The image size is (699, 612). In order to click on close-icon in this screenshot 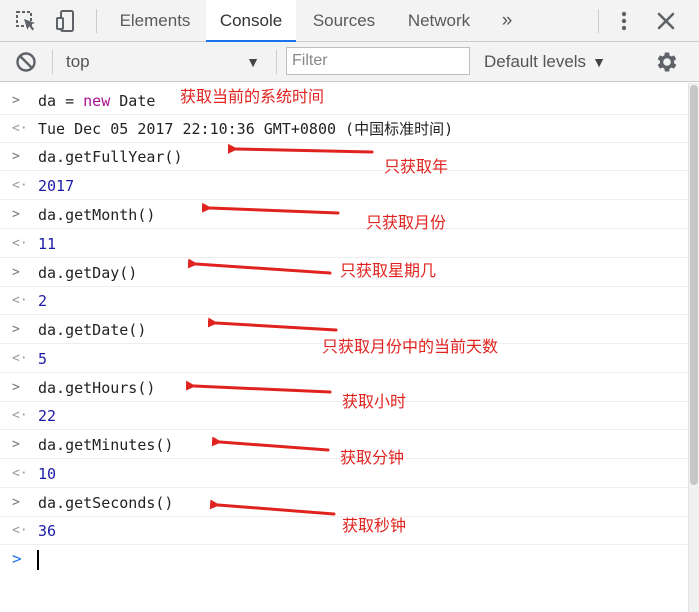, I will do `click(666, 21)`.